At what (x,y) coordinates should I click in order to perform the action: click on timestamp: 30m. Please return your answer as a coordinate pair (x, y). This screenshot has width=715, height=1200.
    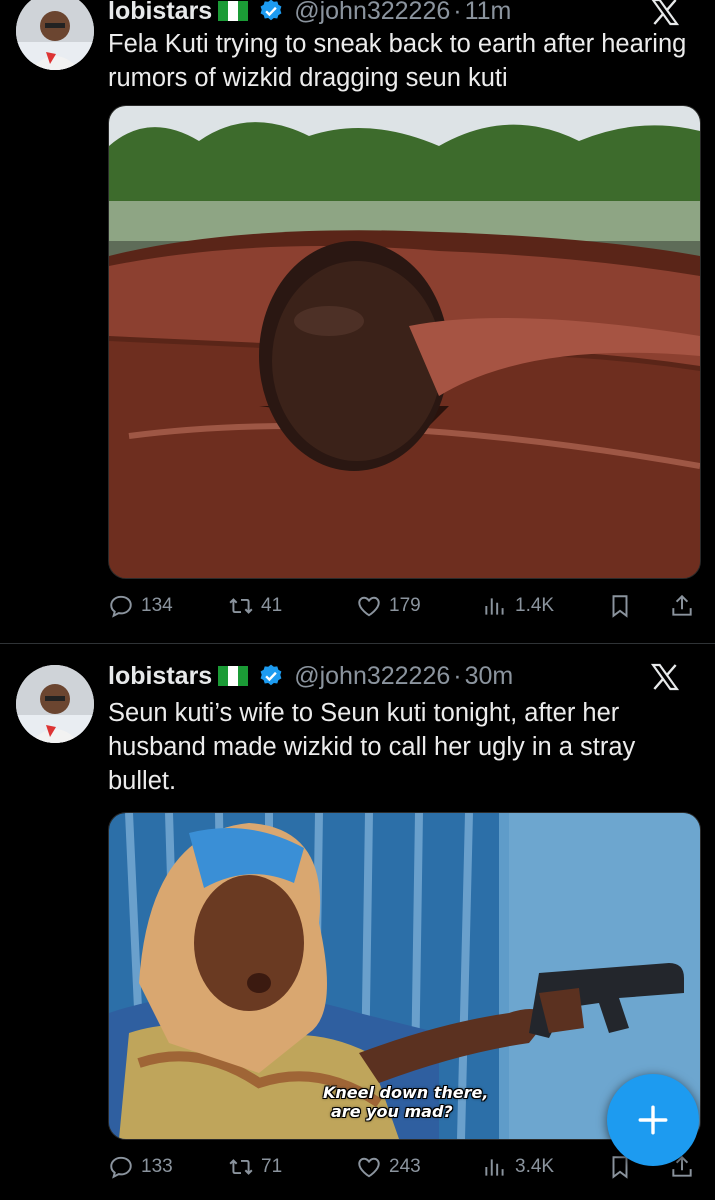
    Looking at the image, I should click on (489, 676).